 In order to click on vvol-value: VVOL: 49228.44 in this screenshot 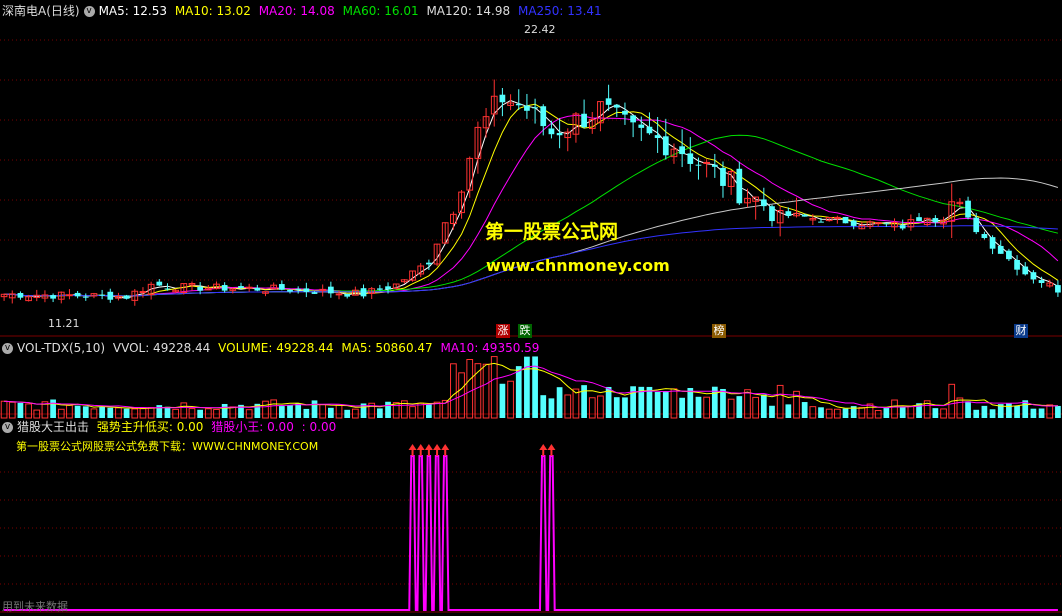, I will do `click(161, 348)`.